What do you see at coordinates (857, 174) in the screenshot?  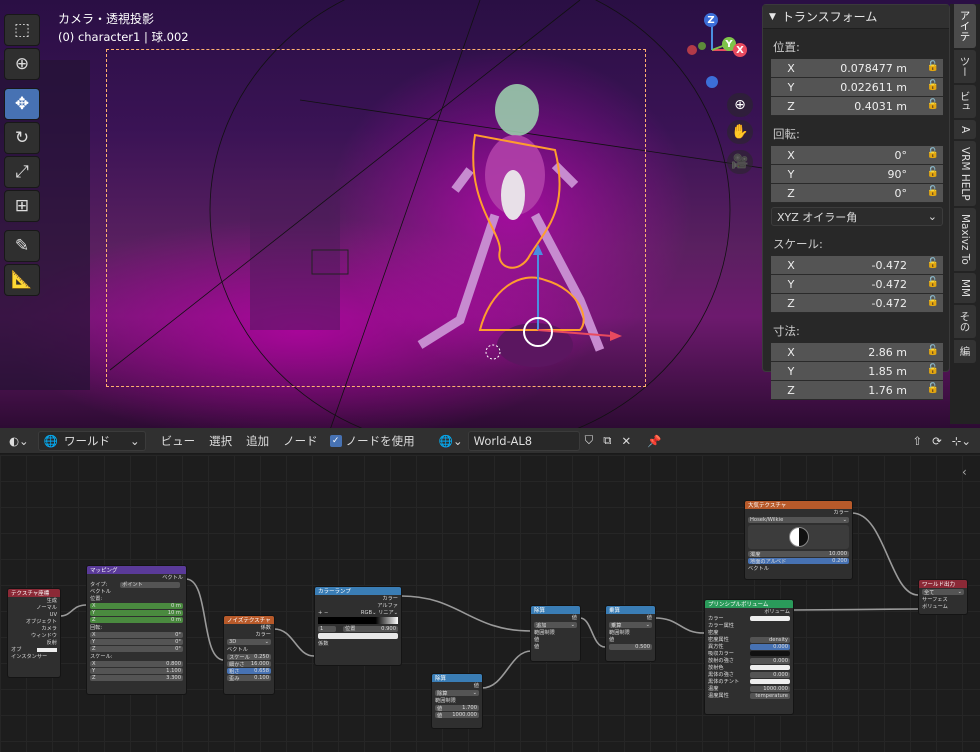 I see `rotation-y-field: Y 90° 🔓` at bounding box center [857, 174].